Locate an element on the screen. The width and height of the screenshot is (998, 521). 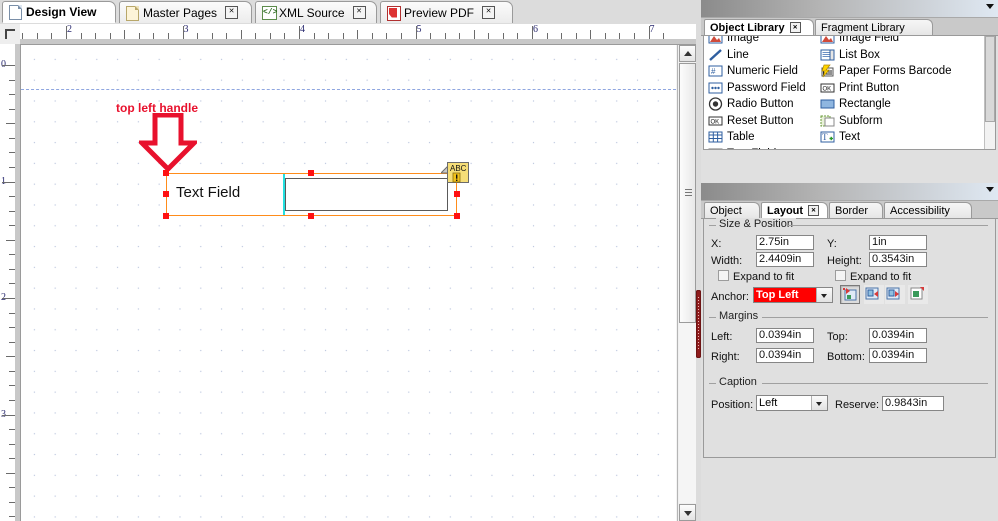
ruler-origin-corner is located at coordinates (10, 34).